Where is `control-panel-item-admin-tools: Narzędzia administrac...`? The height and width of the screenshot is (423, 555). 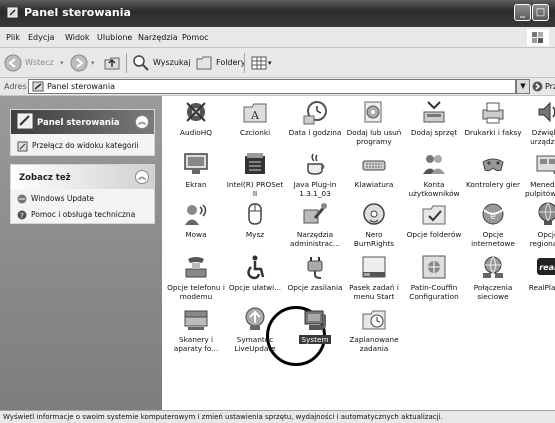
control-panel-item-admin-tools: Narzędzia administrac... is located at coordinates (315, 224).